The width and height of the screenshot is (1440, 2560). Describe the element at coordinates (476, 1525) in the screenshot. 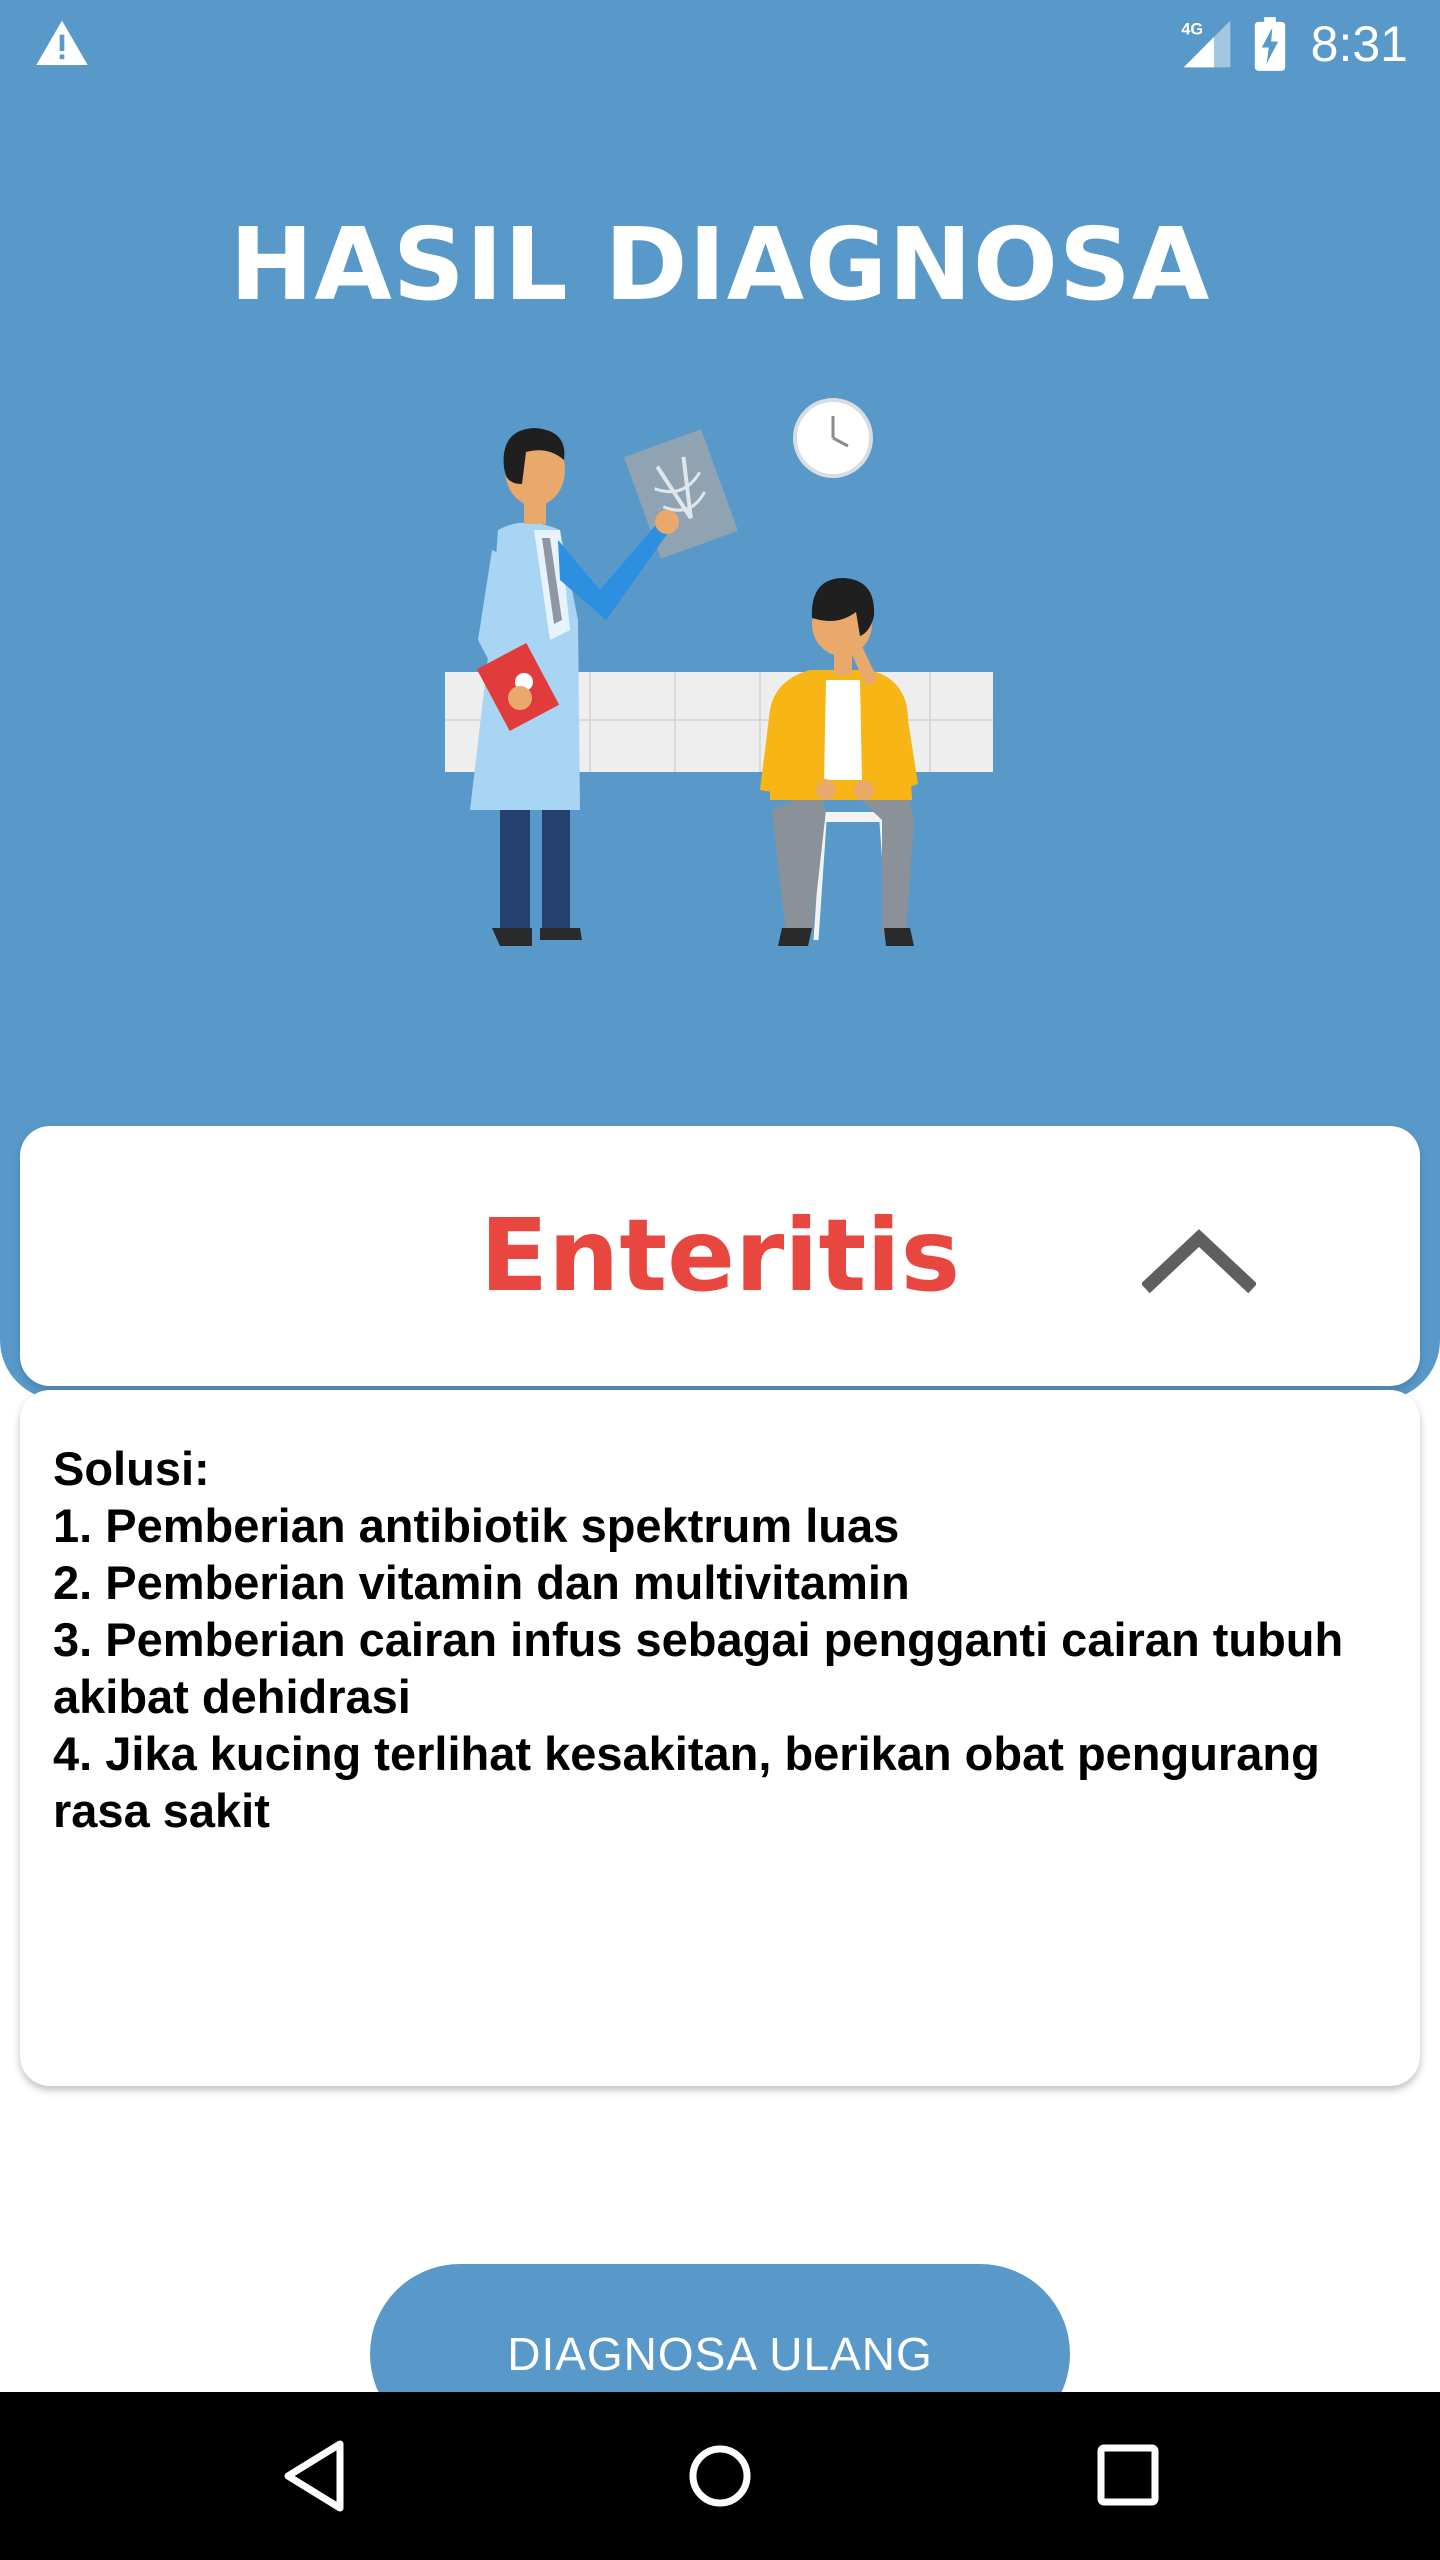

I see `solution-item: 1. Pemberian antibiotik spektrum luas` at that location.